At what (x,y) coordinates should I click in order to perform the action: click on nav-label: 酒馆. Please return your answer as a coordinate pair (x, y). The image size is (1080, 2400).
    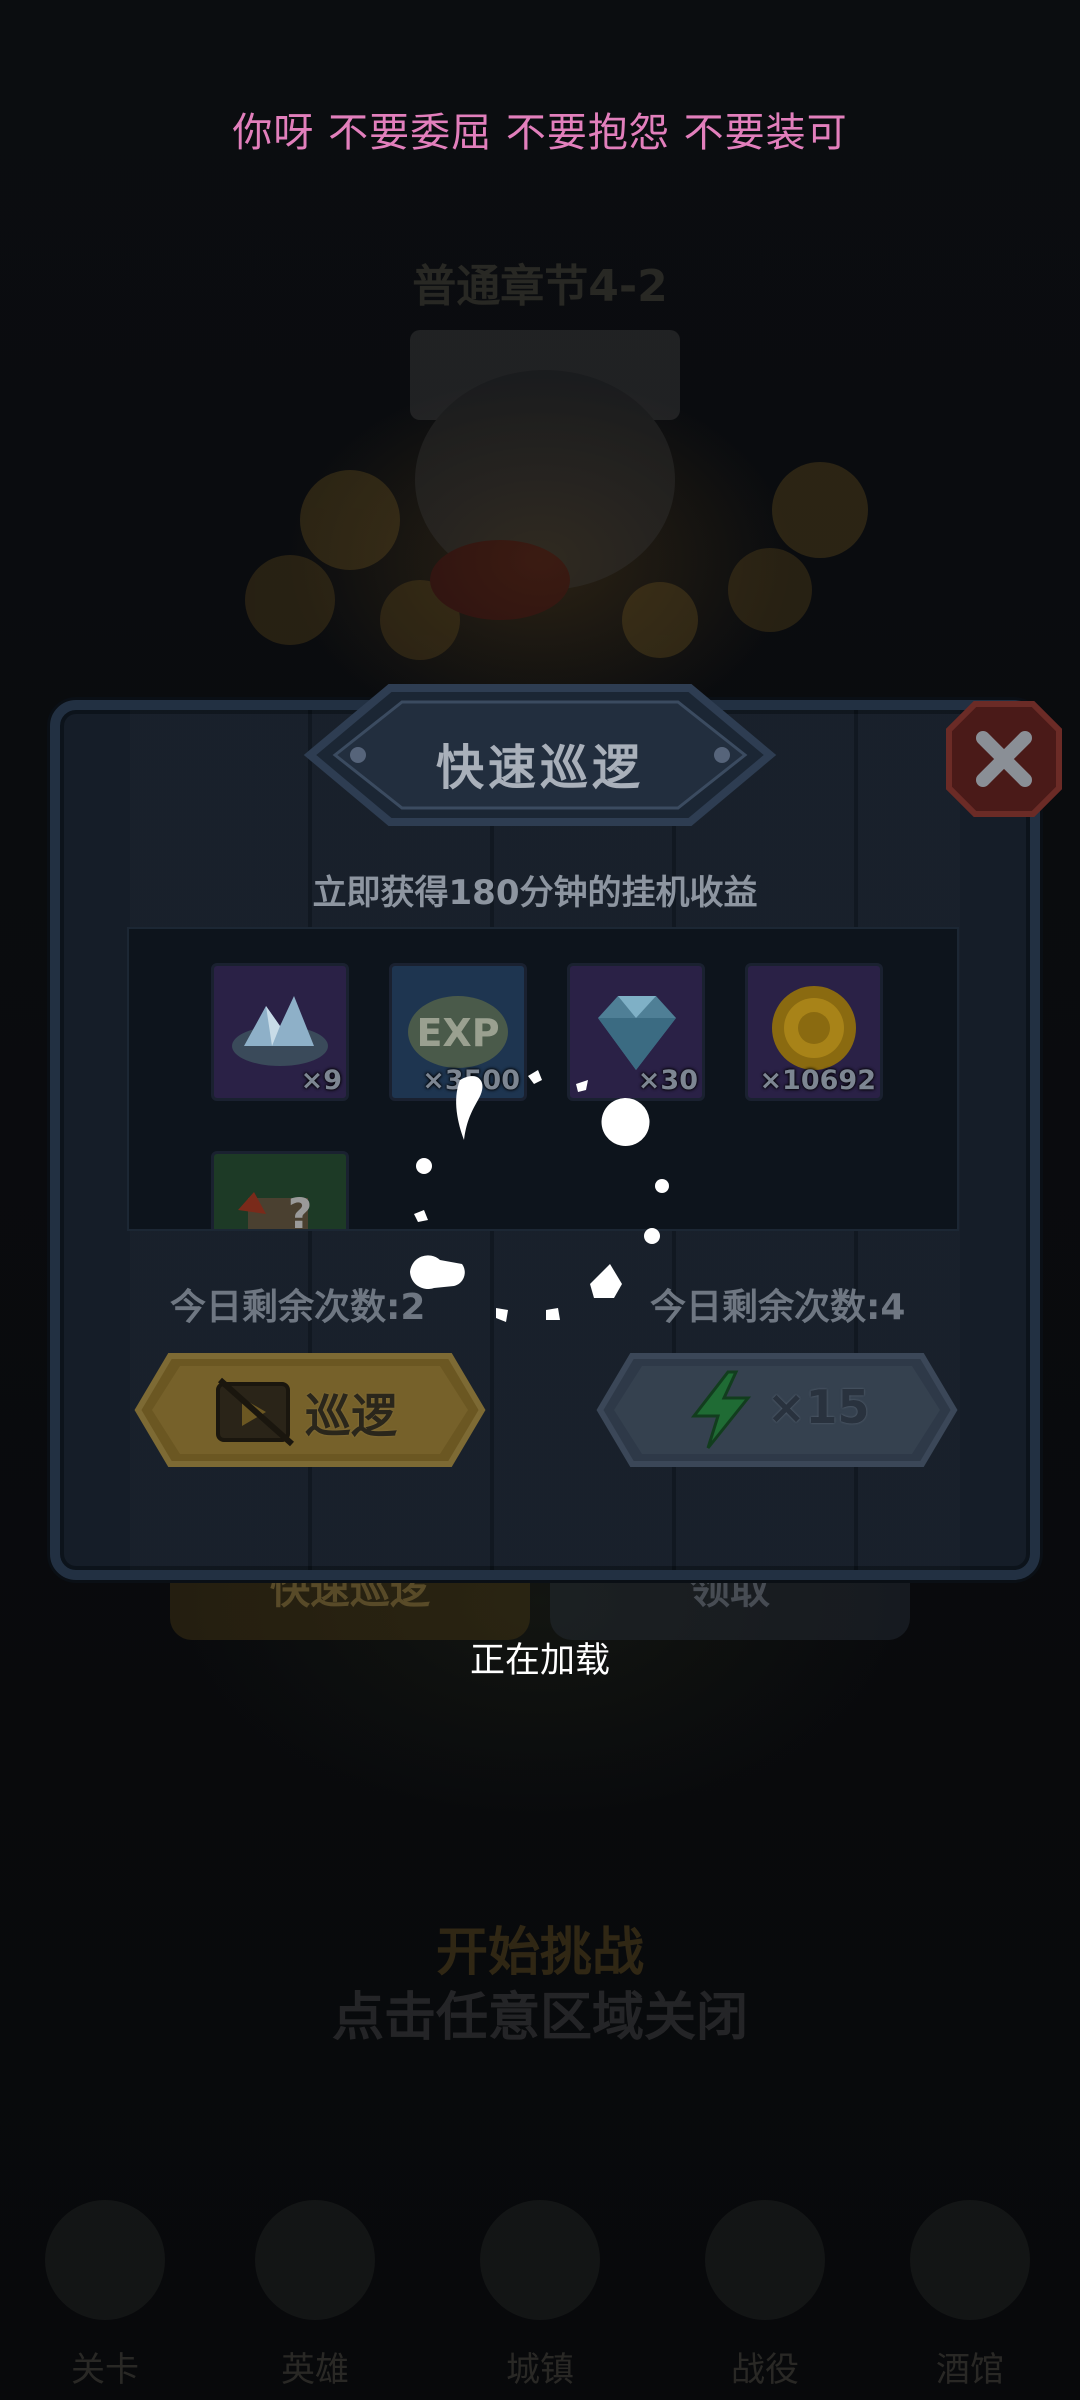
    Looking at the image, I should click on (970, 2370).